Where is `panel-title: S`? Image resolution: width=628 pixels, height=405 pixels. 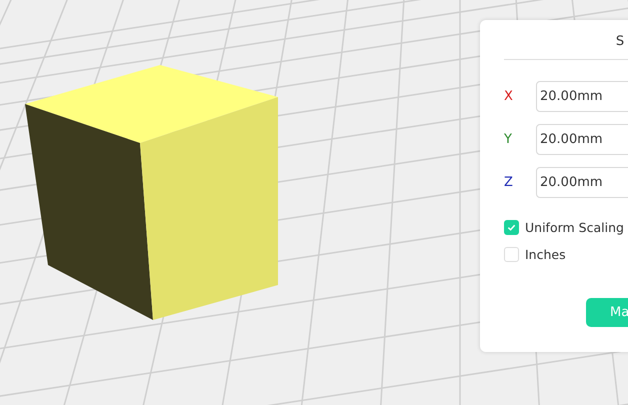 panel-title: S is located at coordinates (566, 40).